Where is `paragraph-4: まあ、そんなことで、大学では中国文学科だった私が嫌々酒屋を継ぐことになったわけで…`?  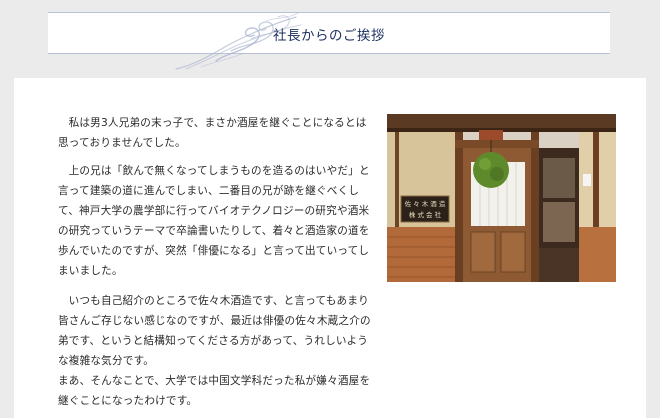
paragraph-4: まあ、そんなことで、大学では中国文学科だった私が嫌々酒屋を継ぐことになったわけで… is located at coordinates (214, 391).